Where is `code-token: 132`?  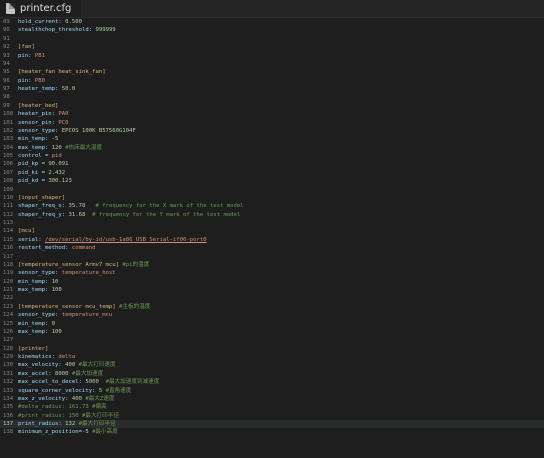
code-token: 132 is located at coordinates (72, 424).